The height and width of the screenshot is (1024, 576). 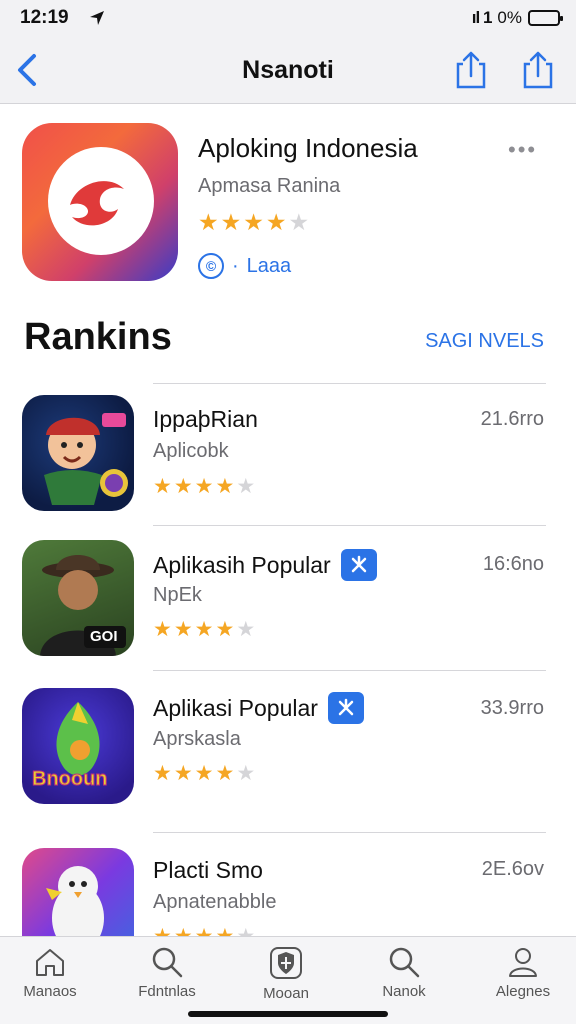 I want to click on tab-profile: Alegnes, so click(x=523, y=972).